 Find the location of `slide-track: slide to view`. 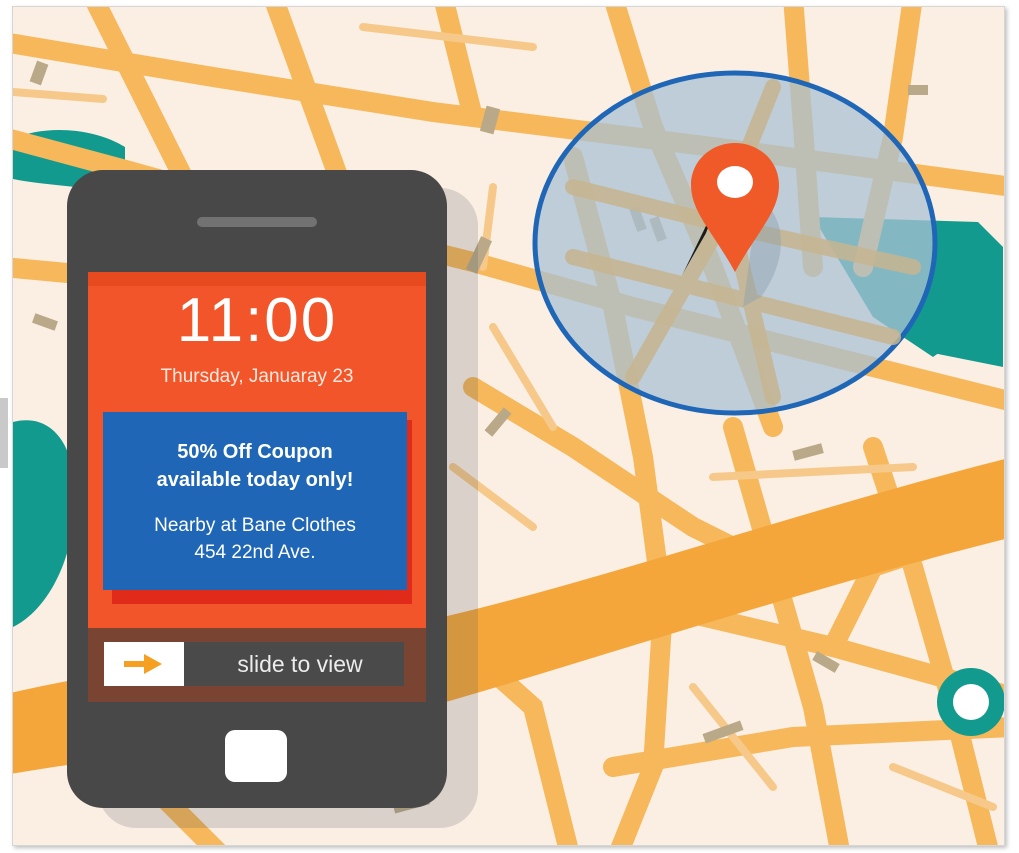

slide-track: slide to view is located at coordinates (254, 664).